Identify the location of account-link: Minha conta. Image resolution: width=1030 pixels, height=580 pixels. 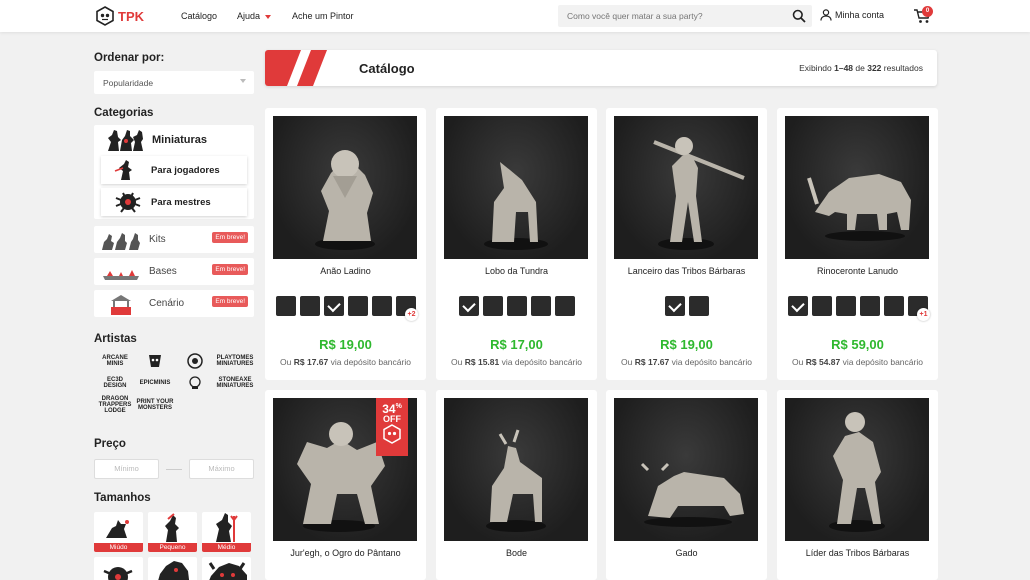
(852, 15).